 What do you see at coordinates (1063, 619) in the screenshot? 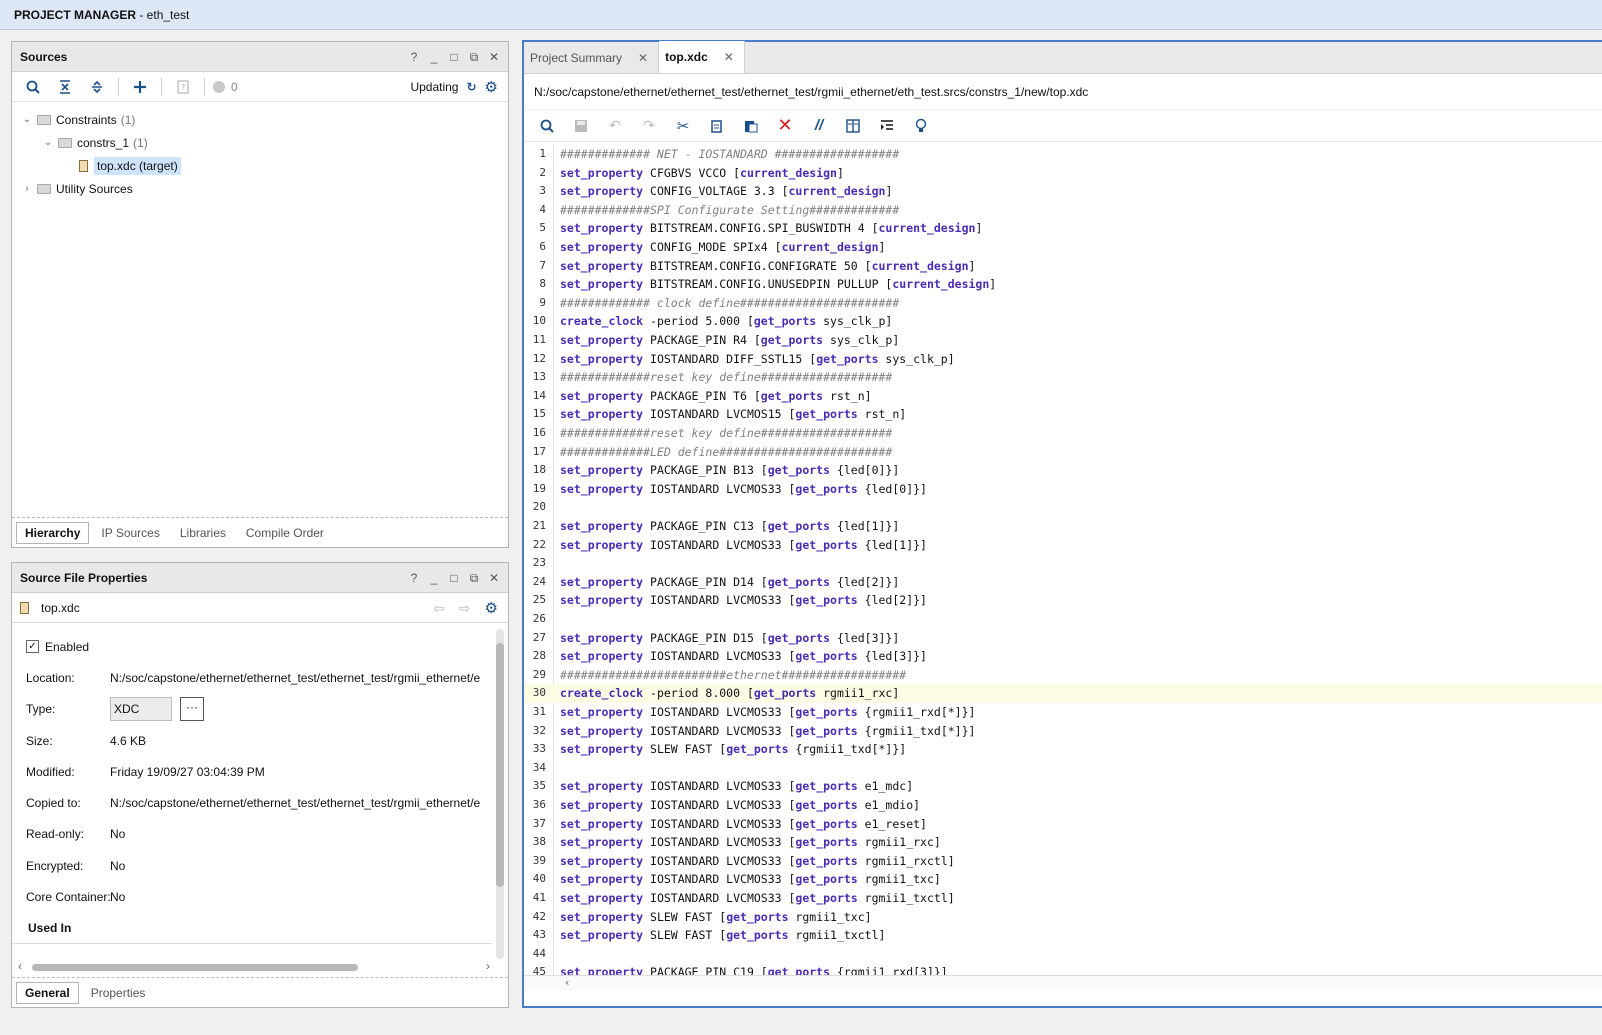
I see `code-line: 26` at bounding box center [1063, 619].